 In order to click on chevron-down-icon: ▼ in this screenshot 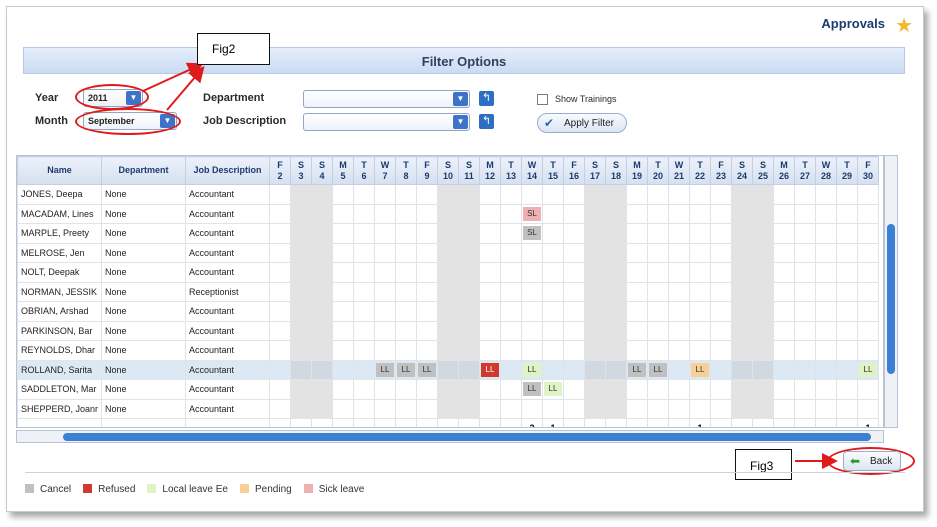, I will do `click(460, 99)`.